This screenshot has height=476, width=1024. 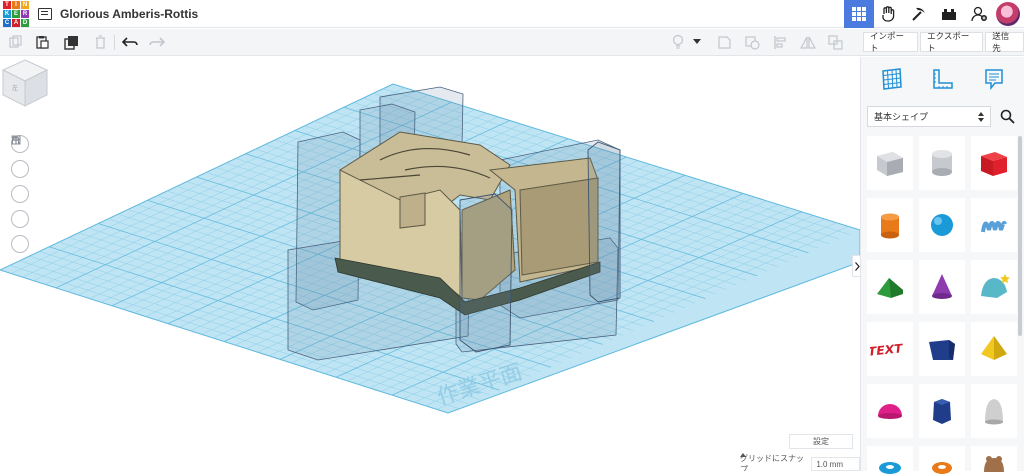 I want to click on duplicate-icon, so click(x=70, y=42).